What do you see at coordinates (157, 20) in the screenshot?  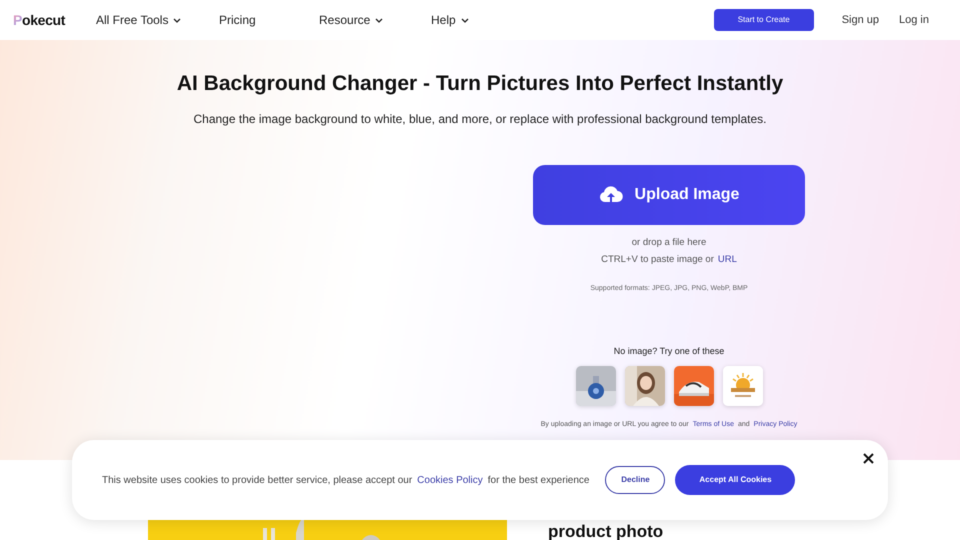 I see `nav-menu-item: All Free Tools` at bounding box center [157, 20].